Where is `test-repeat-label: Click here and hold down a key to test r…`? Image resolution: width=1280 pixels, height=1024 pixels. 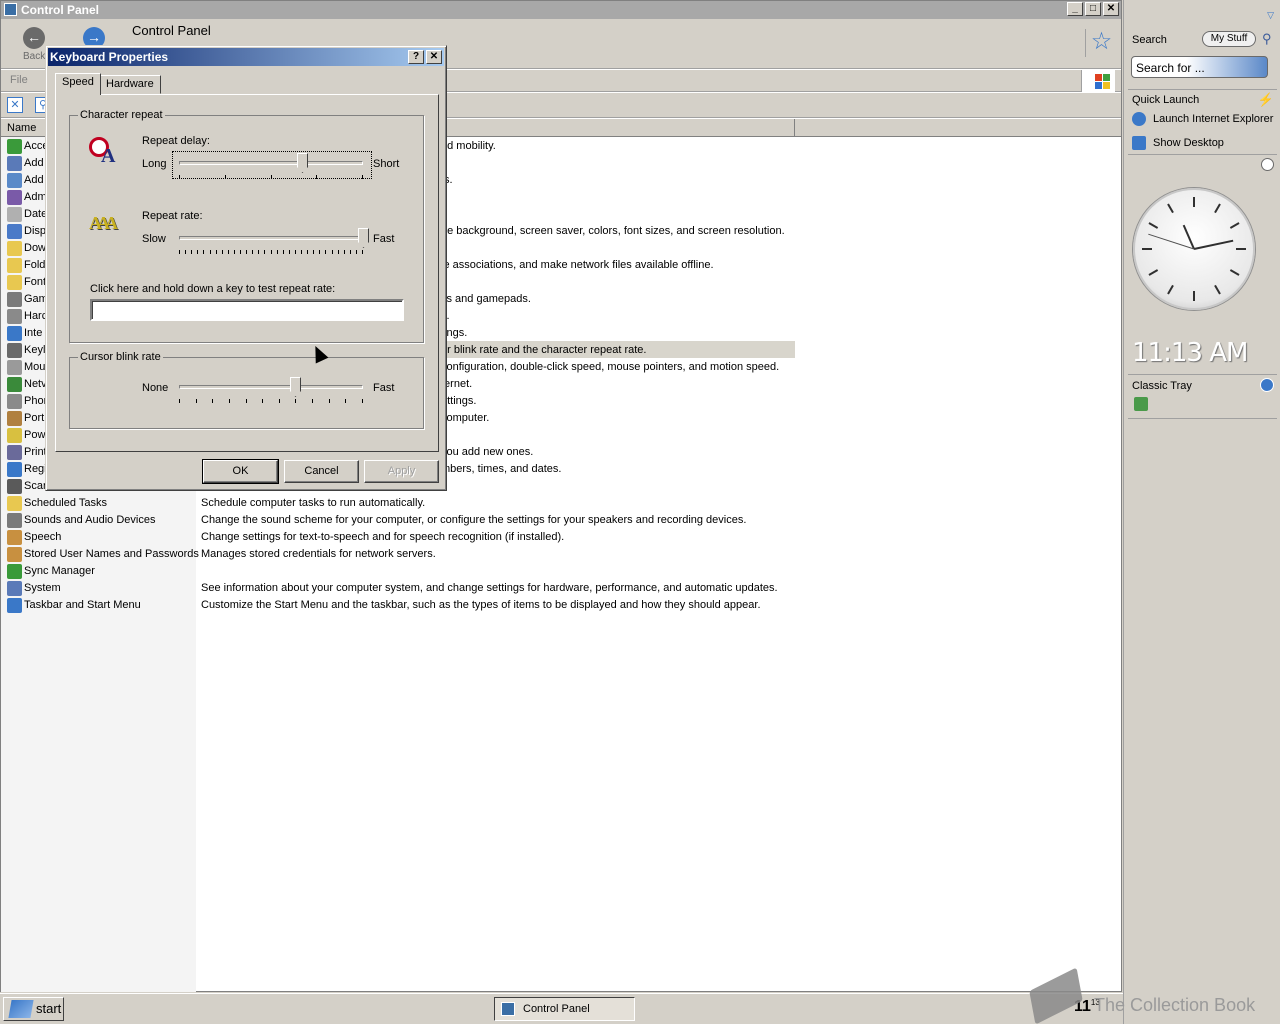
test-repeat-label: Click here and hold down a key to test r… is located at coordinates (213, 289).